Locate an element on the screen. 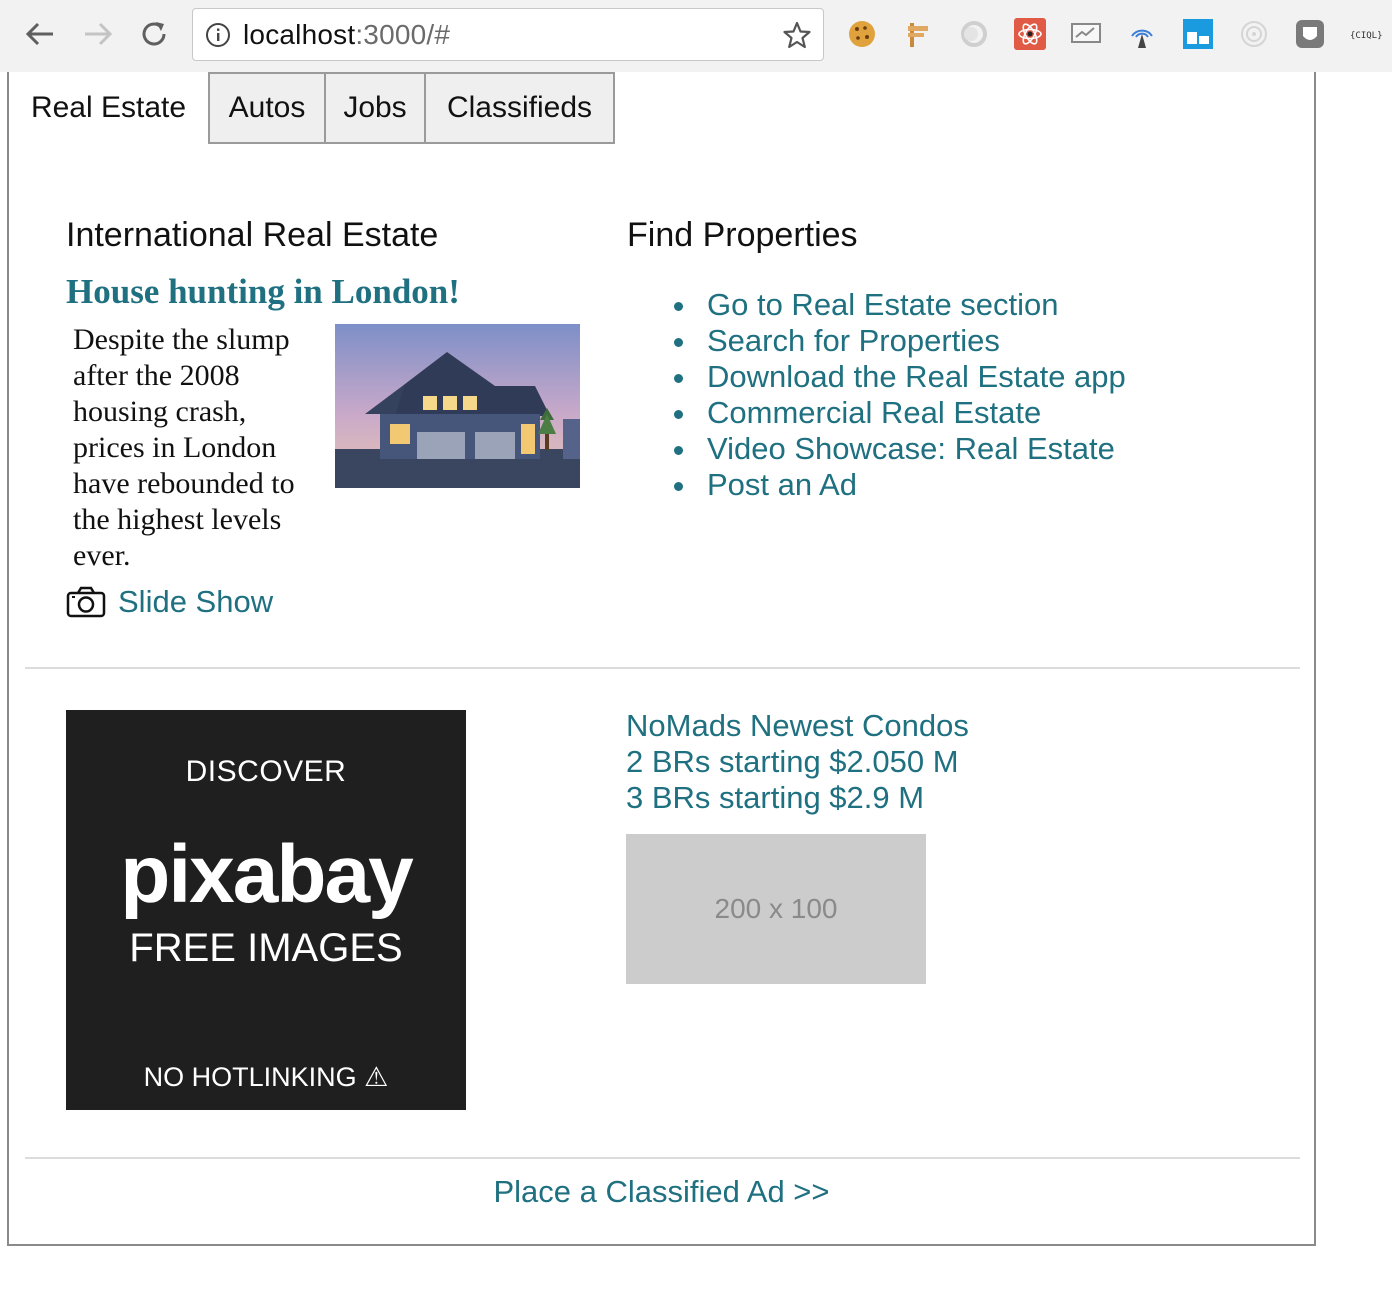 Image resolution: width=1392 pixels, height=1304 pixels. link-search-properties: Search for Properties is located at coordinates (900, 341).